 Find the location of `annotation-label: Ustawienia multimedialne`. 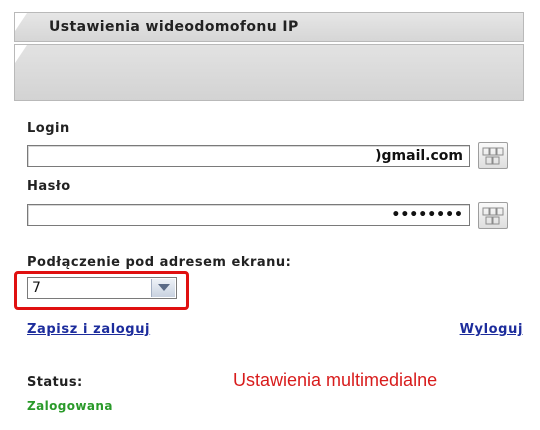

annotation-label: Ustawienia multimedialne is located at coordinates (335, 380).